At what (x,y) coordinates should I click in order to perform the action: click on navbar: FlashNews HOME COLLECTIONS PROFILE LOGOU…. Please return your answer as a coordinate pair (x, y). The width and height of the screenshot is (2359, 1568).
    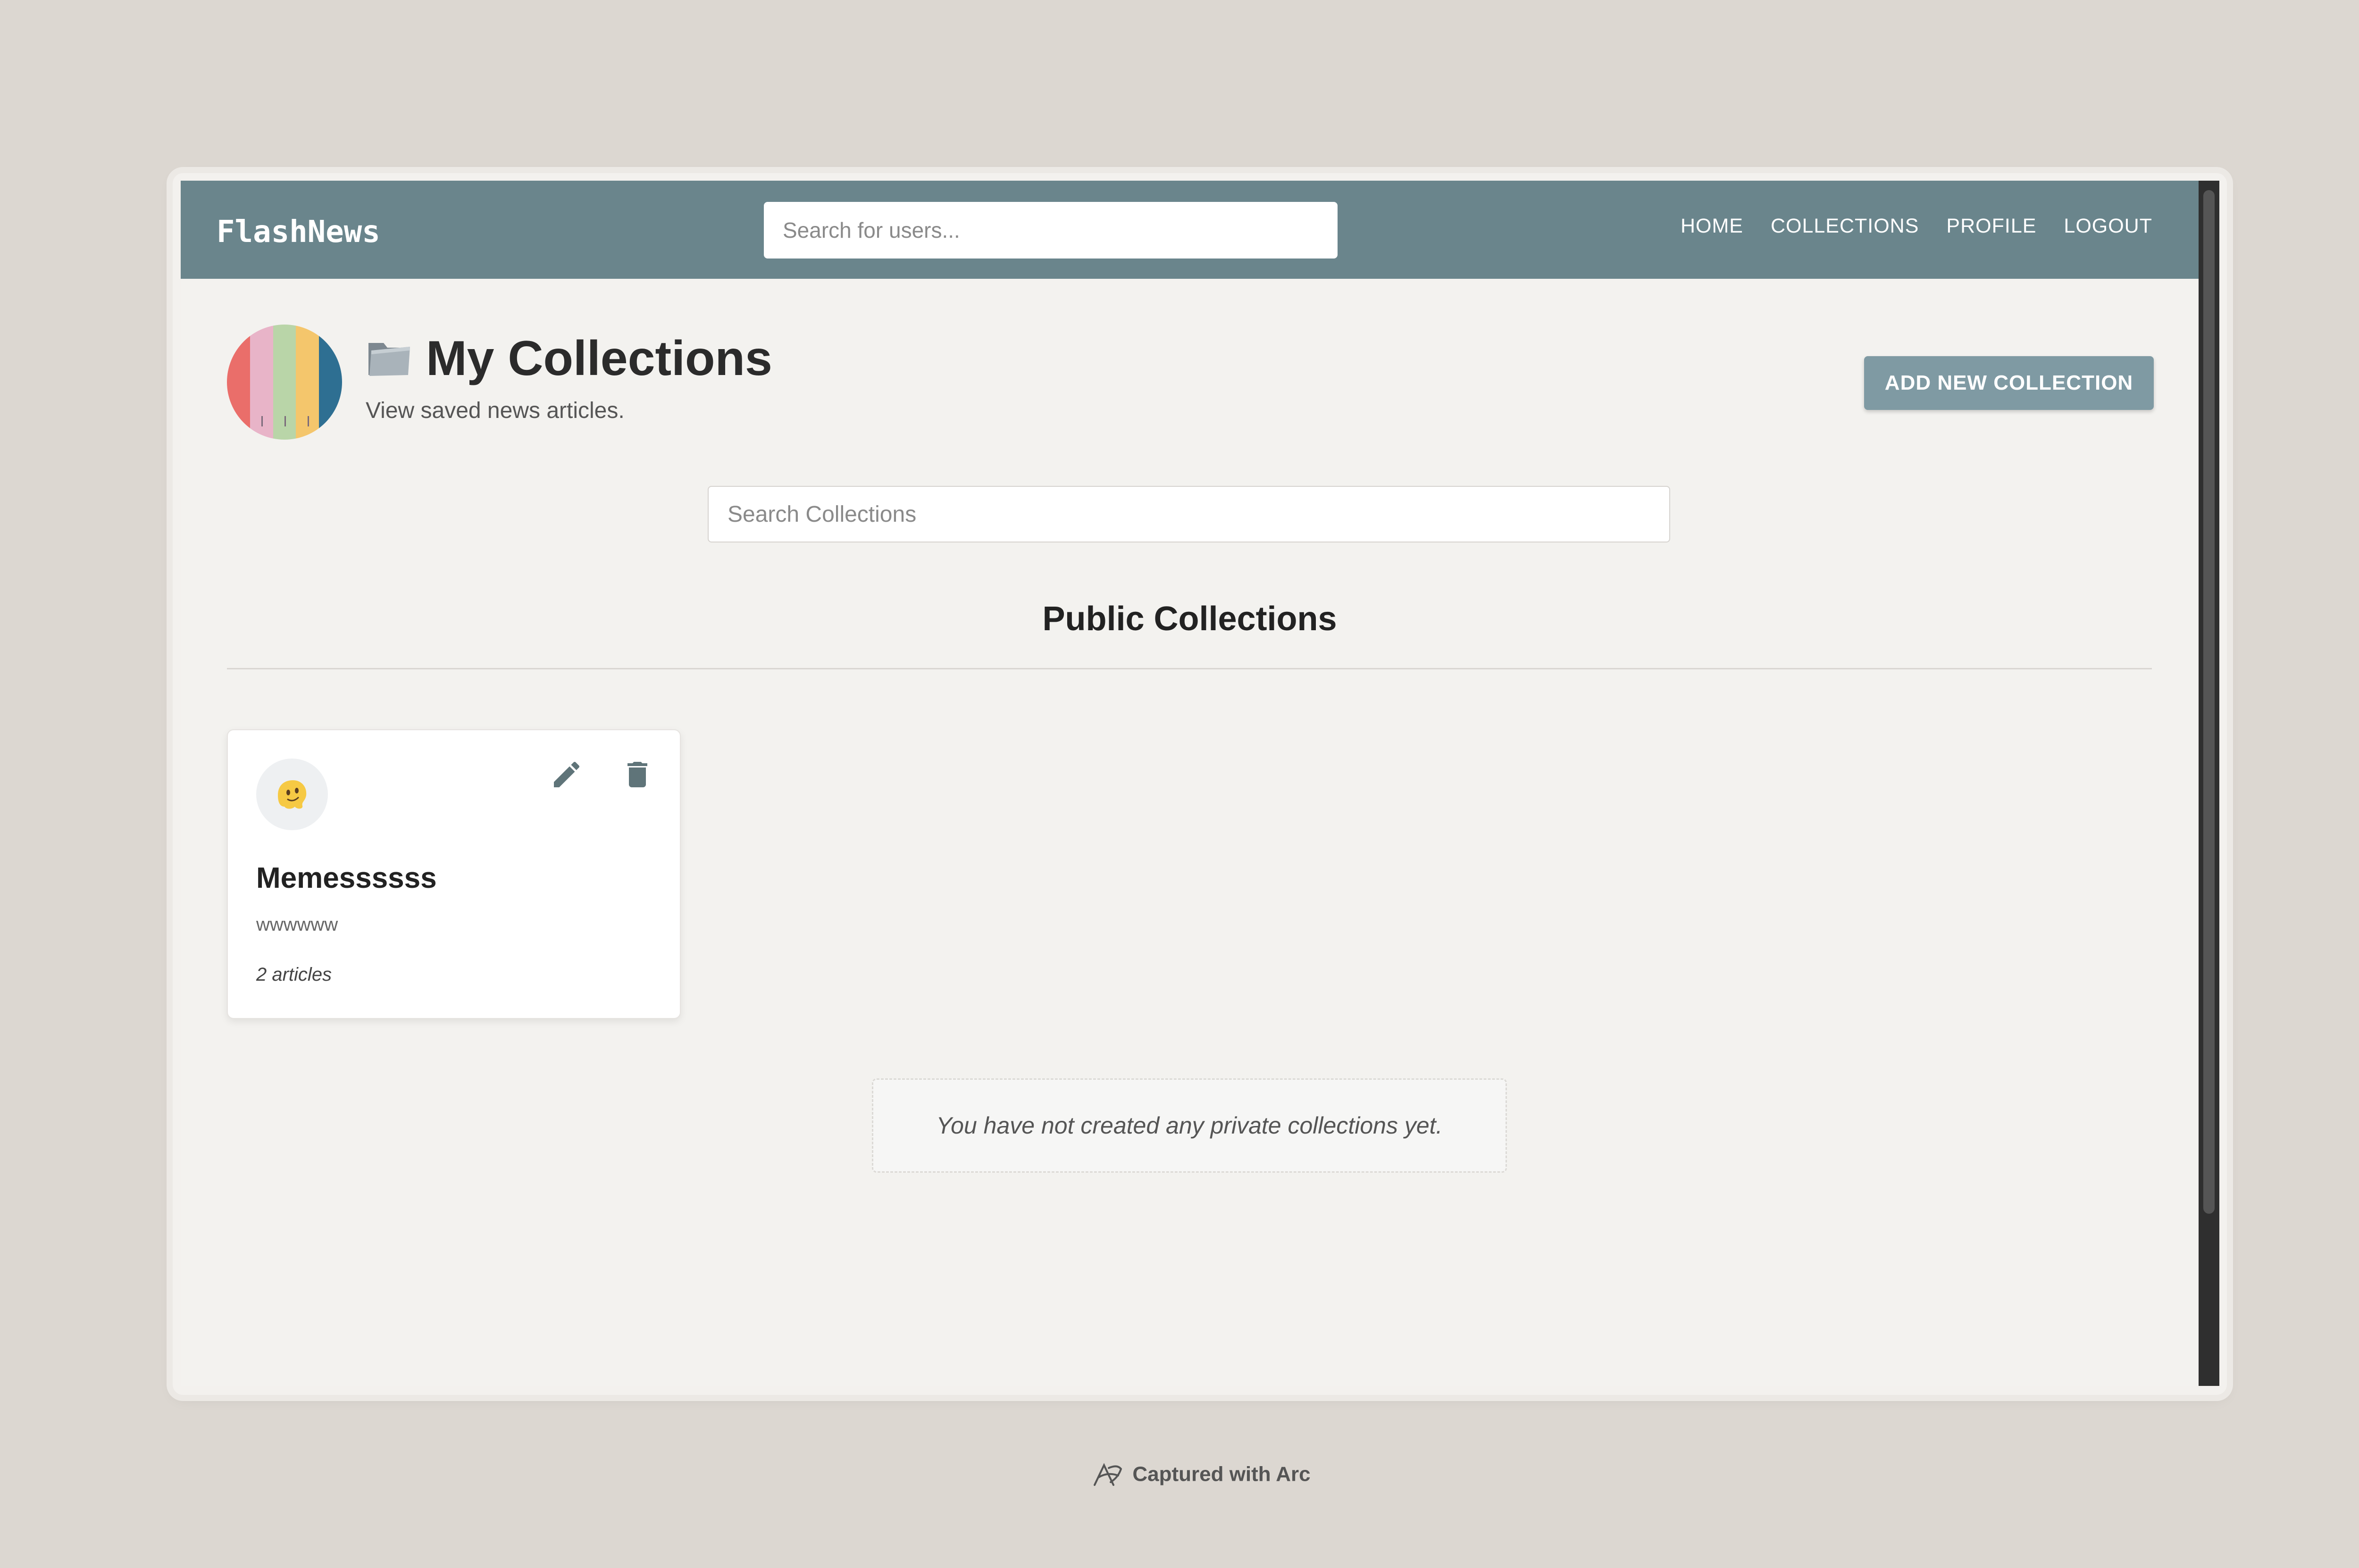
    Looking at the image, I should click on (1190, 230).